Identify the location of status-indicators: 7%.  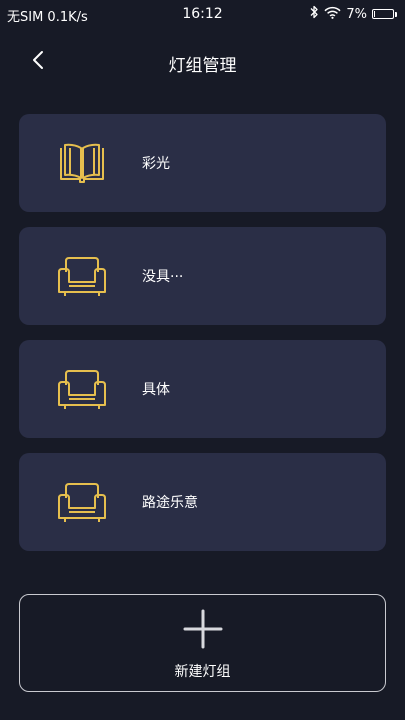
(353, 14).